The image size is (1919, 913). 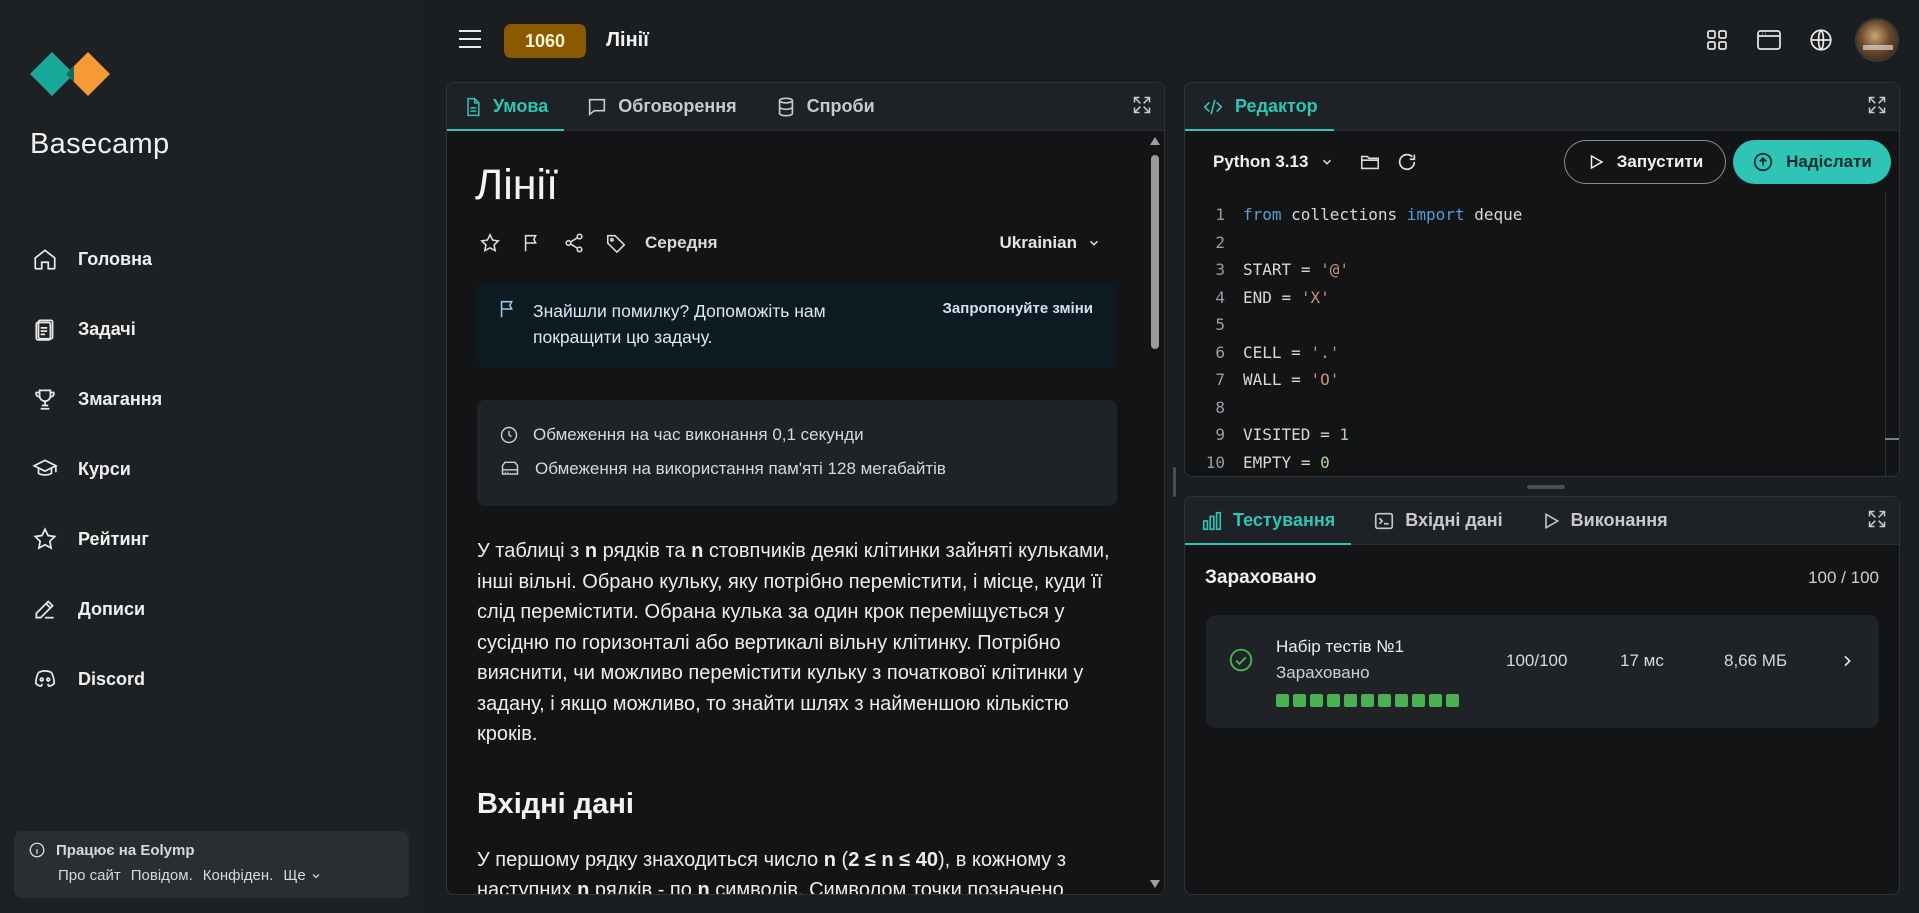 I want to click on result-title: Зараховано, so click(x=1261, y=577).